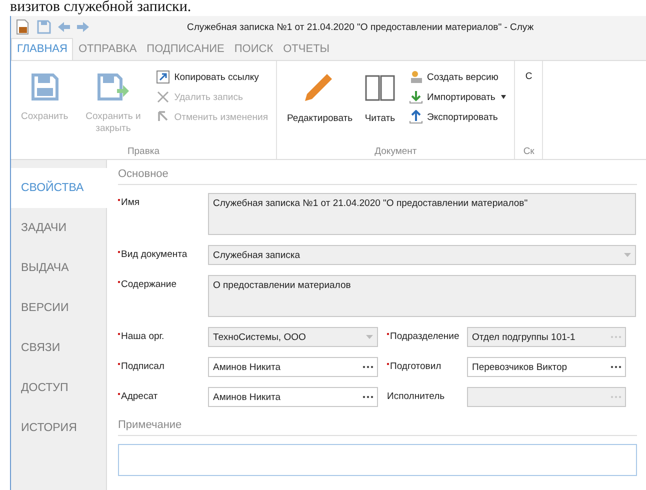 This screenshot has height=490, width=646. I want to click on forward-arrow-icon, so click(83, 27).